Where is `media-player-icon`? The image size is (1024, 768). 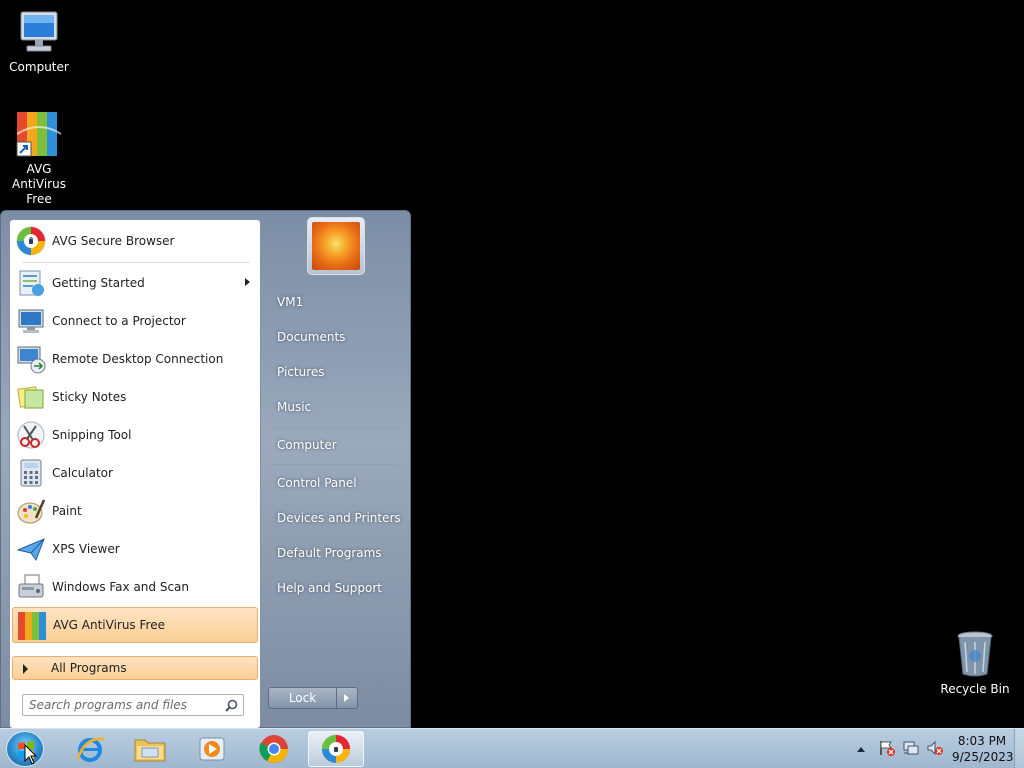
media-player-icon is located at coordinates (212, 749).